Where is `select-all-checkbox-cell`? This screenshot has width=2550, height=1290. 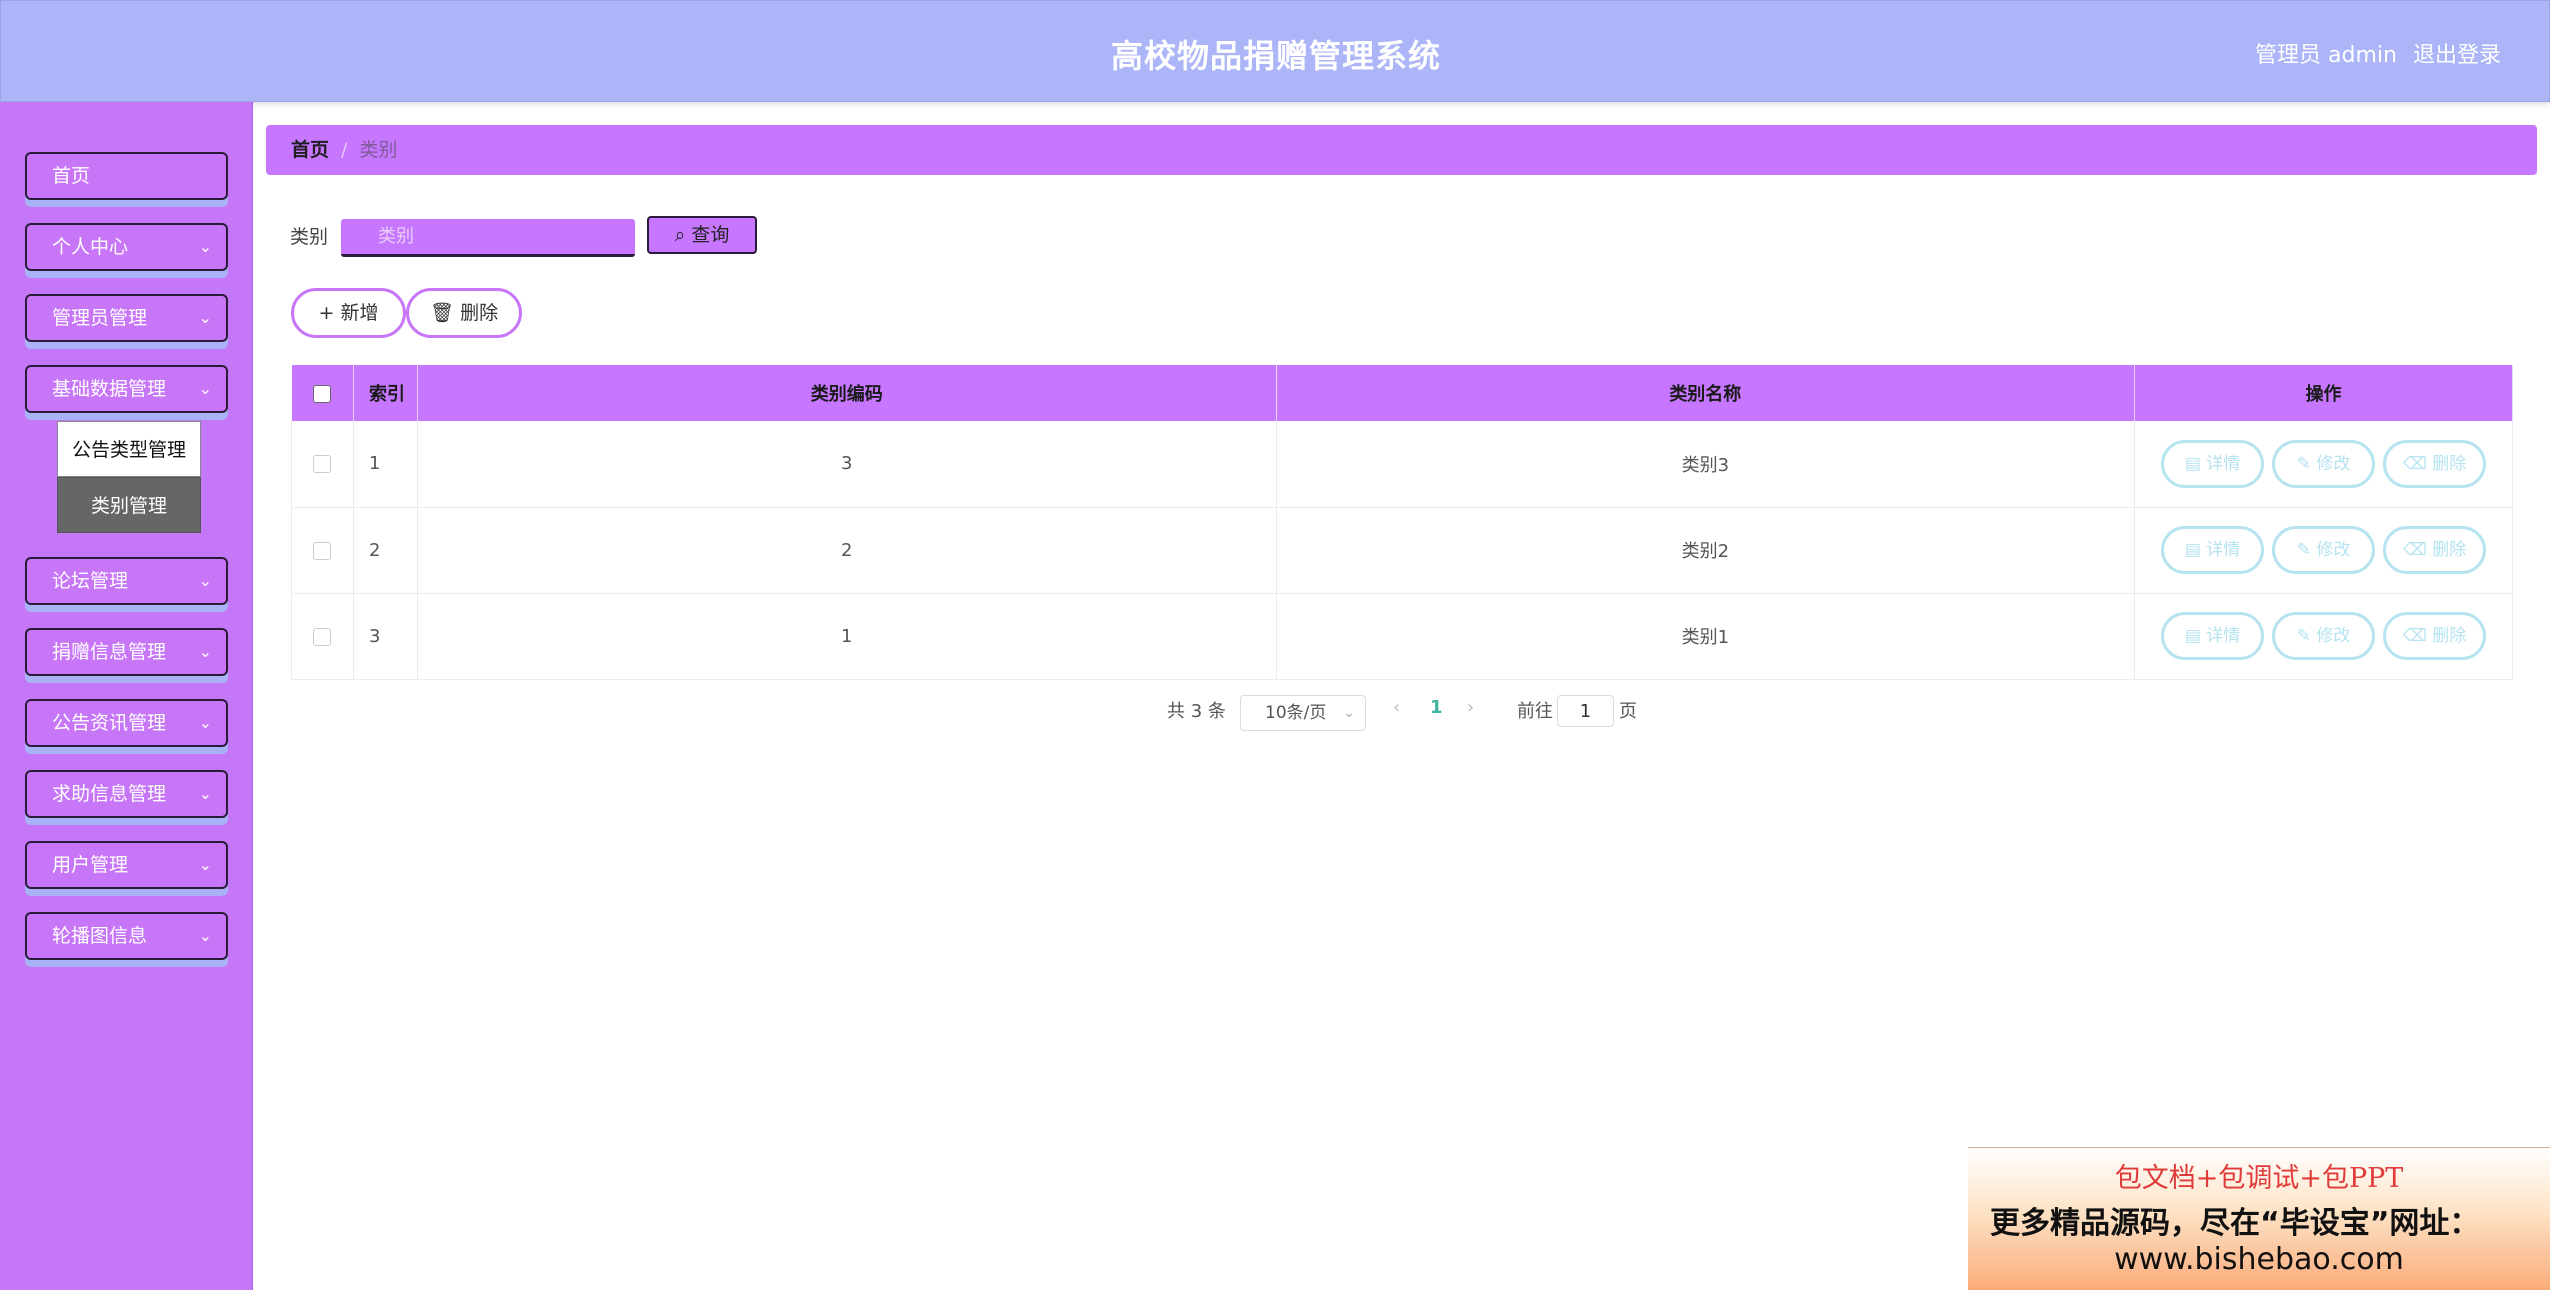 select-all-checkbox-cell is located at coordinates (322, 393).